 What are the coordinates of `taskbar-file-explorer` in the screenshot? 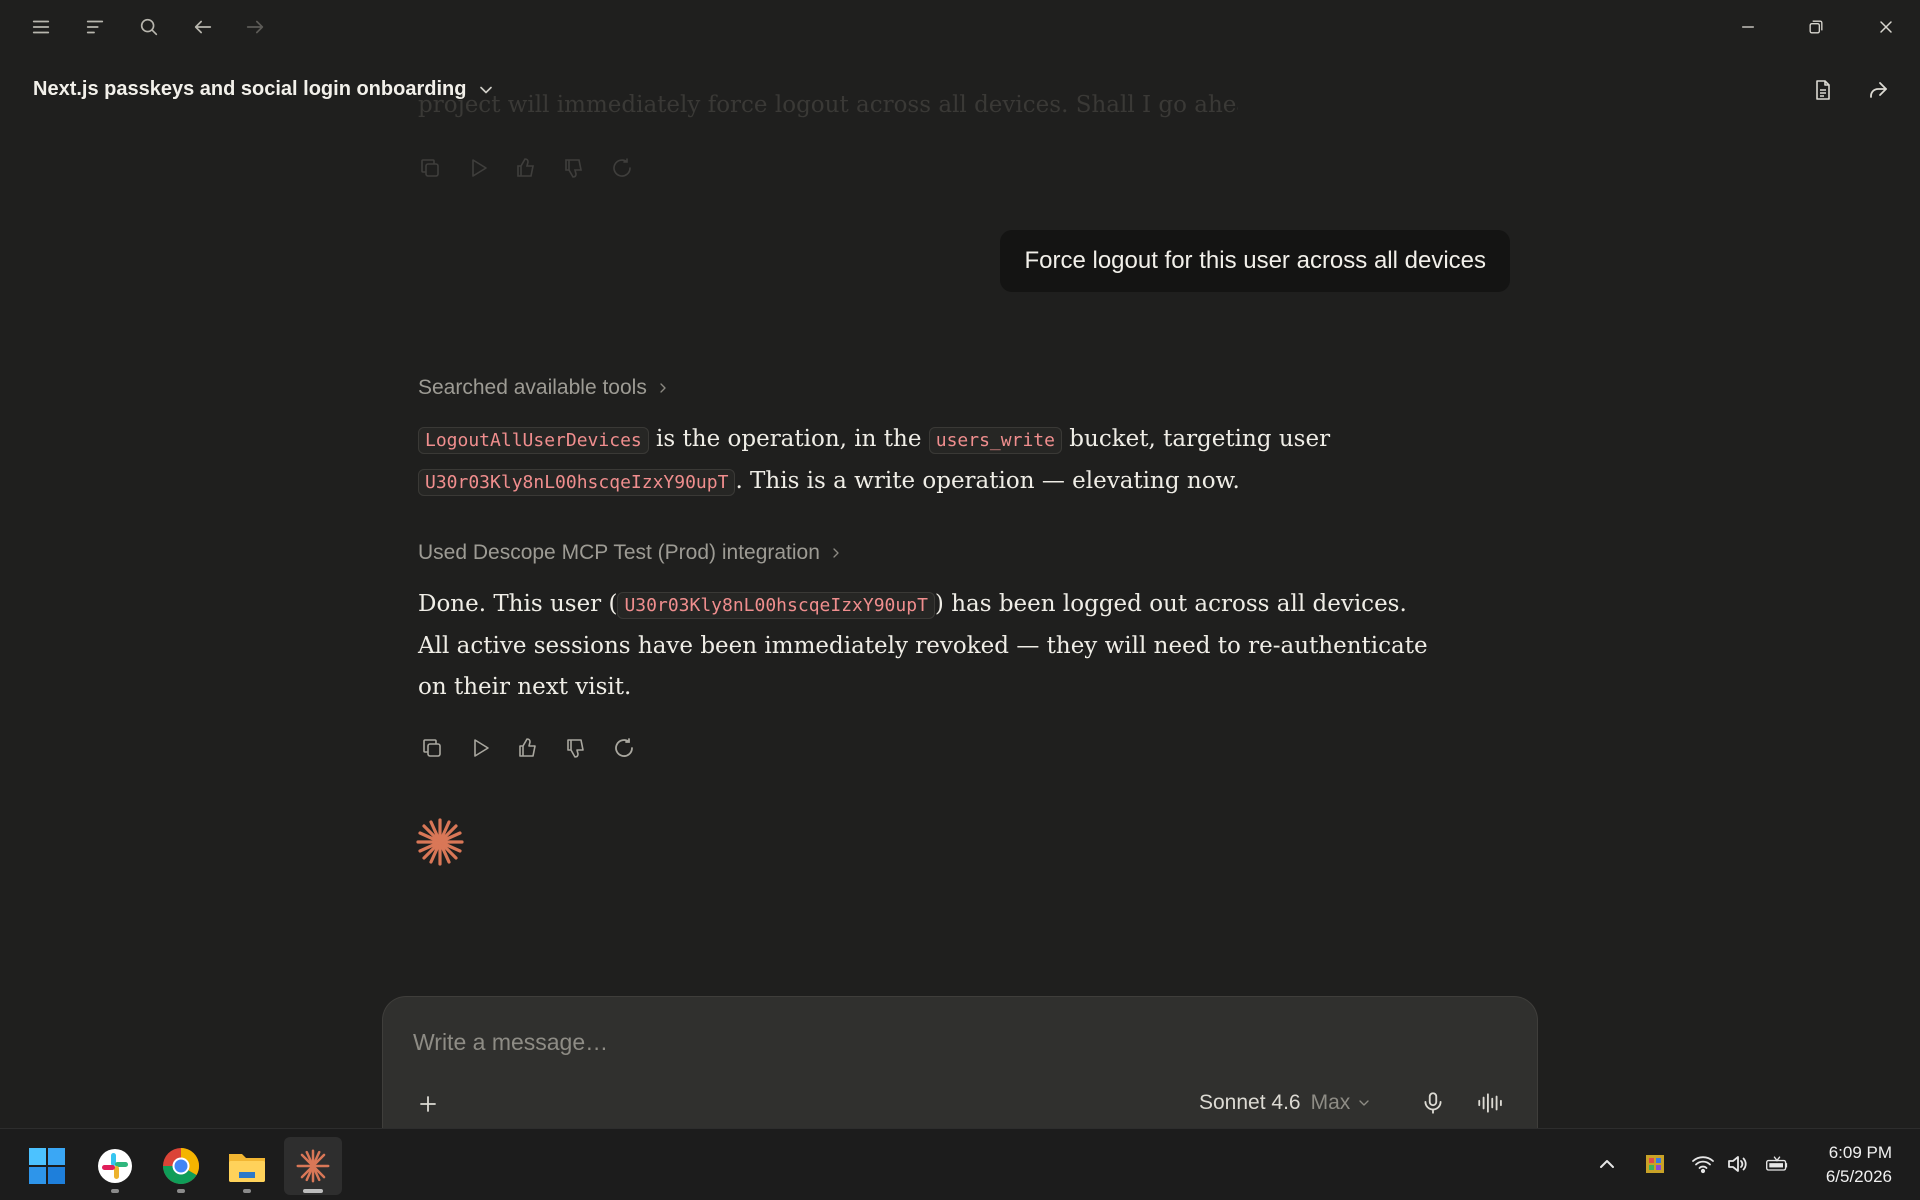 It's located at (247, 1166).